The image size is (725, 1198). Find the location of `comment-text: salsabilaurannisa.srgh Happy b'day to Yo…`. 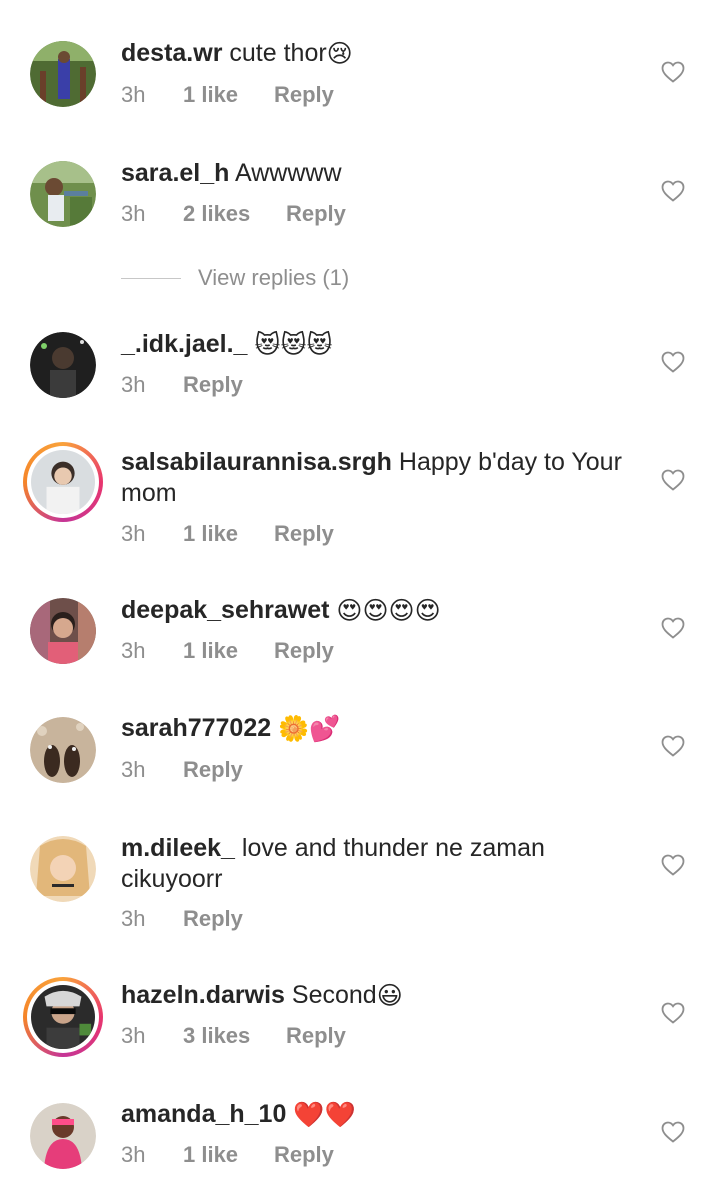

comment-text: salsabilaurannisa.srgh Happy b'day to Yo… is located at coordinates (376, 478).